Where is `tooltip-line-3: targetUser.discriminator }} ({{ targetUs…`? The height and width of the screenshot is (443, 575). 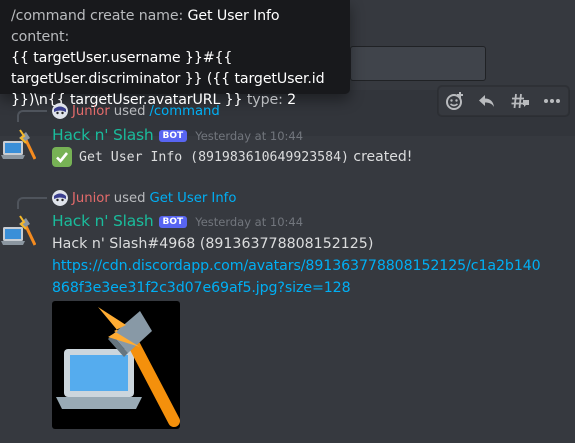 tooltip-line-3: targetUser.discriminator }} ({{ targetUs… is located at coordinates (168, 79).